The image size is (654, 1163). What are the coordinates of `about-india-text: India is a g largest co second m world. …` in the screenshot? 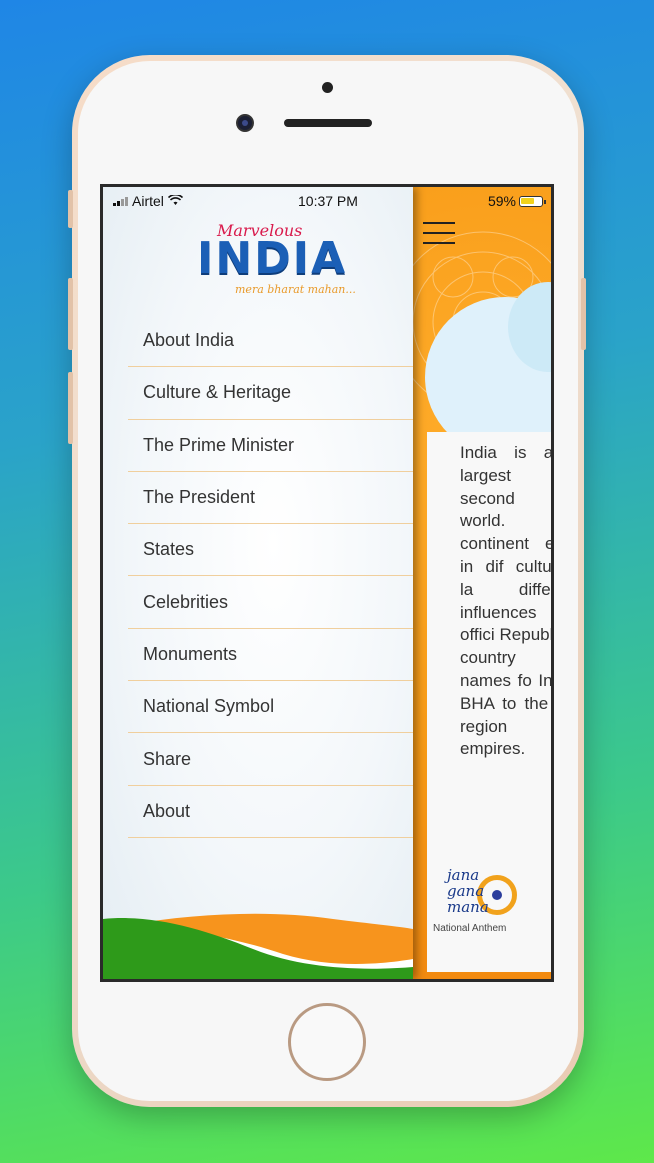 It's located at (507, 601).